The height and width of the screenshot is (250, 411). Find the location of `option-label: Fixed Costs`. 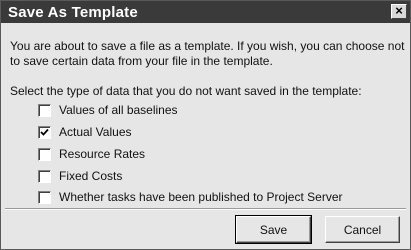

option-label: Fixed Costs is located at coordinates (91, 176).